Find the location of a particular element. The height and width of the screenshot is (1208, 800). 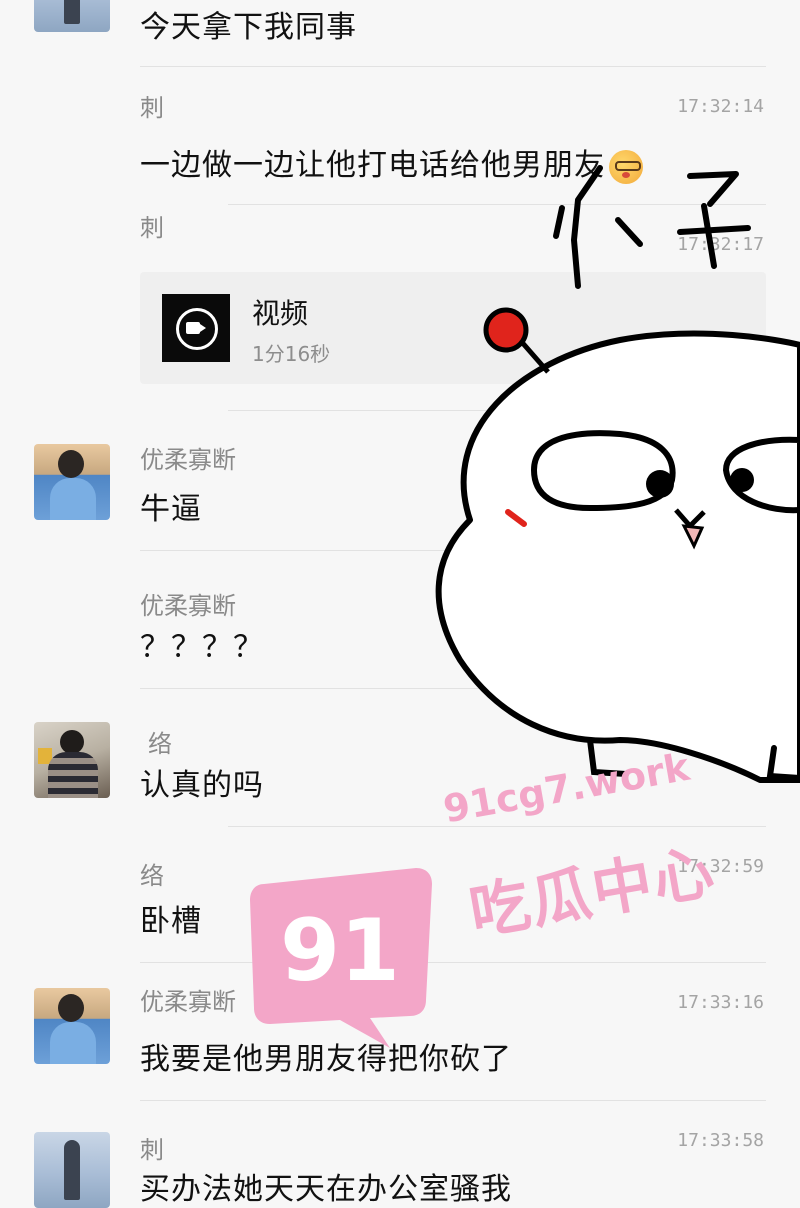

message-text: 我要是他男朋友得把你砍了 is located at coordinates (326, 1059).